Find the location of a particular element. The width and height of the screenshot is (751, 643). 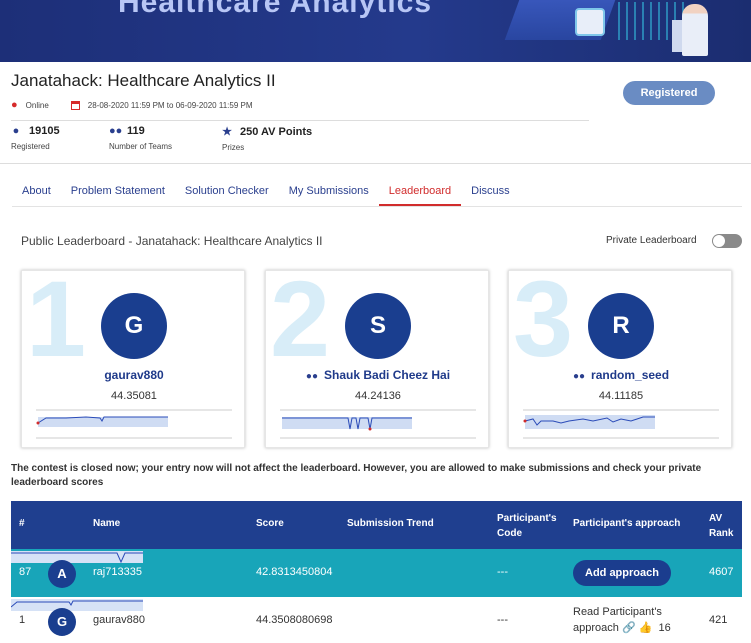

private-leaderboard-toggle is located at coordinates (727, 241).